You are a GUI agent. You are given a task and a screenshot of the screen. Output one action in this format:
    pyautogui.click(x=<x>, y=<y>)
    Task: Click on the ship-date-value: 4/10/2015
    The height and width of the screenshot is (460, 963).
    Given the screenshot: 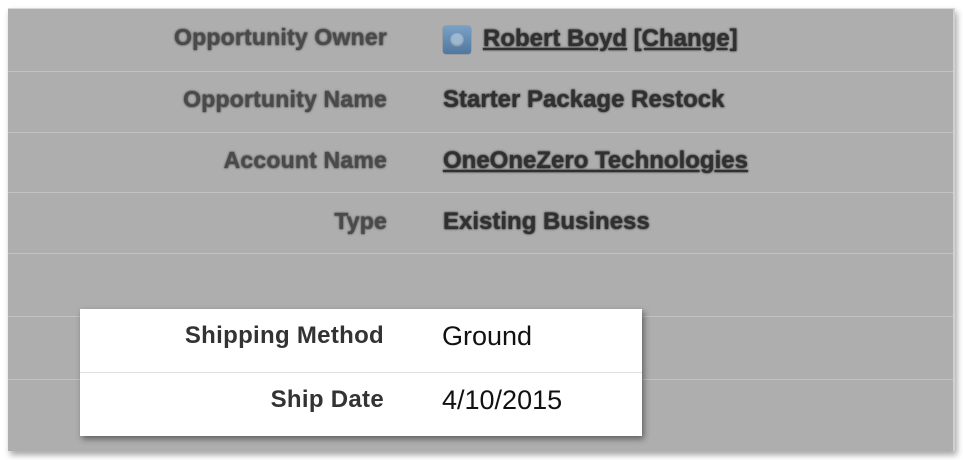 What is the action you would take?
    pyautogui.click(x=502, y=400)
    